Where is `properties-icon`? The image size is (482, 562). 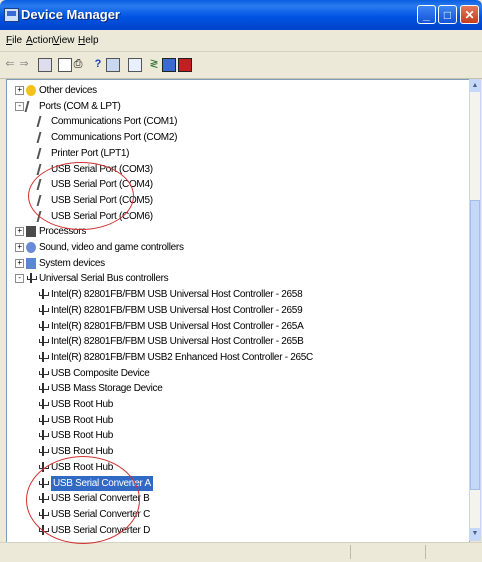
properties-icon is located at coordinates (65, 65).